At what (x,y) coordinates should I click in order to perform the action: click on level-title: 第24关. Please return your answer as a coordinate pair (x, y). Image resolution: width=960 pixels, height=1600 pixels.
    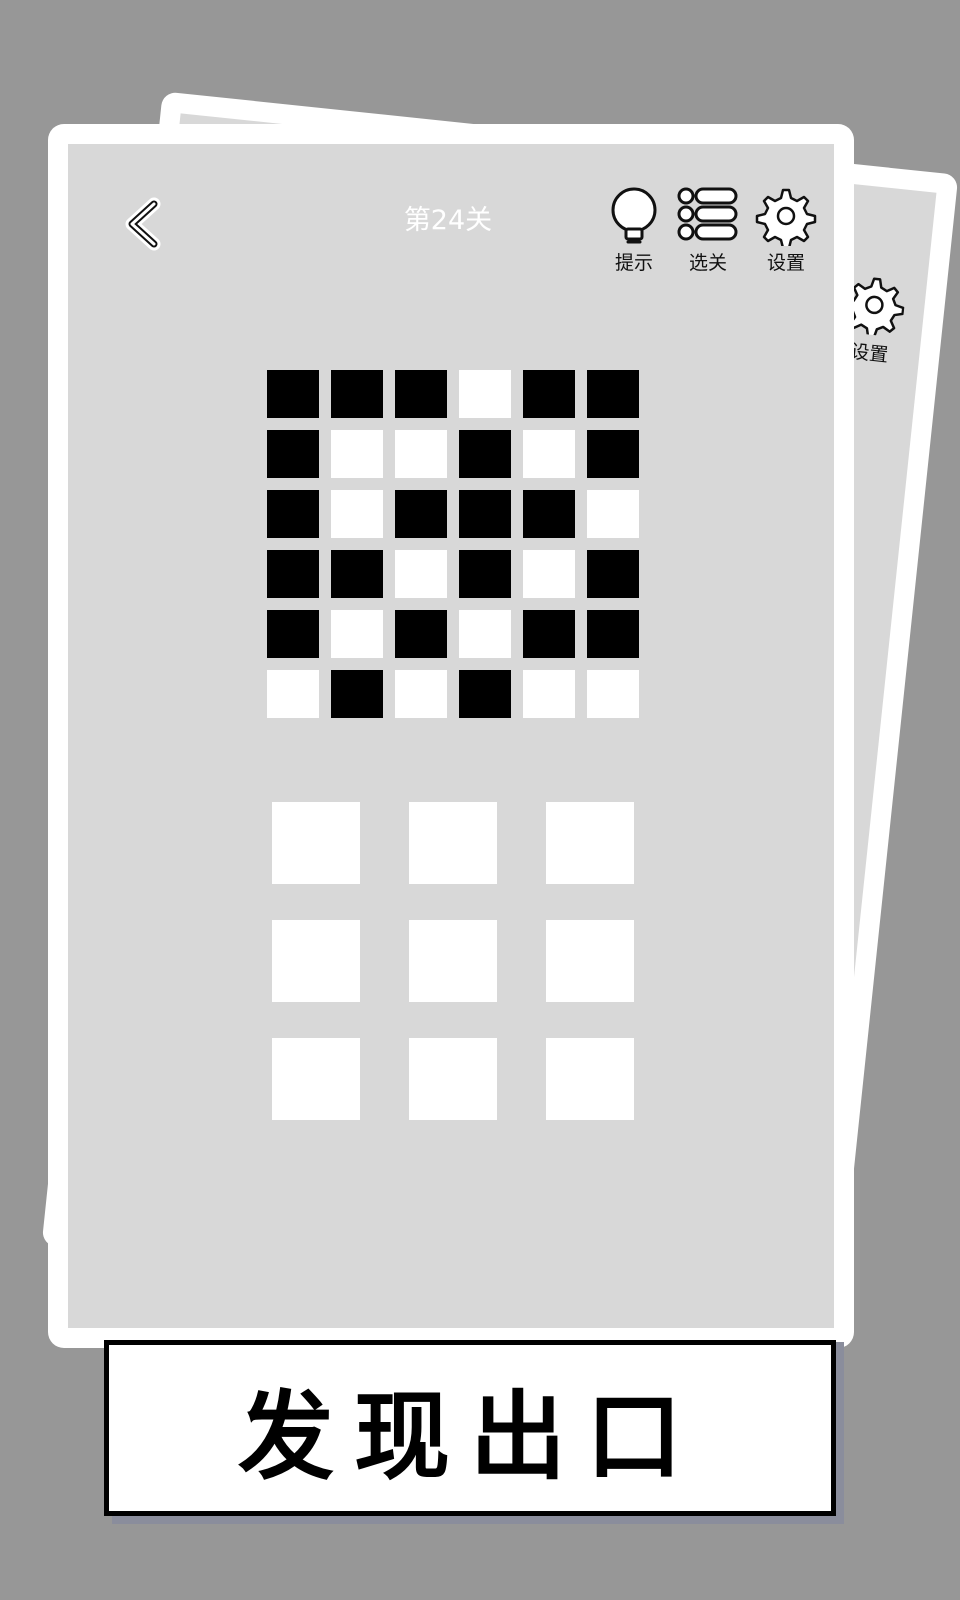
    Looking at the image, I should click on (448, 220).